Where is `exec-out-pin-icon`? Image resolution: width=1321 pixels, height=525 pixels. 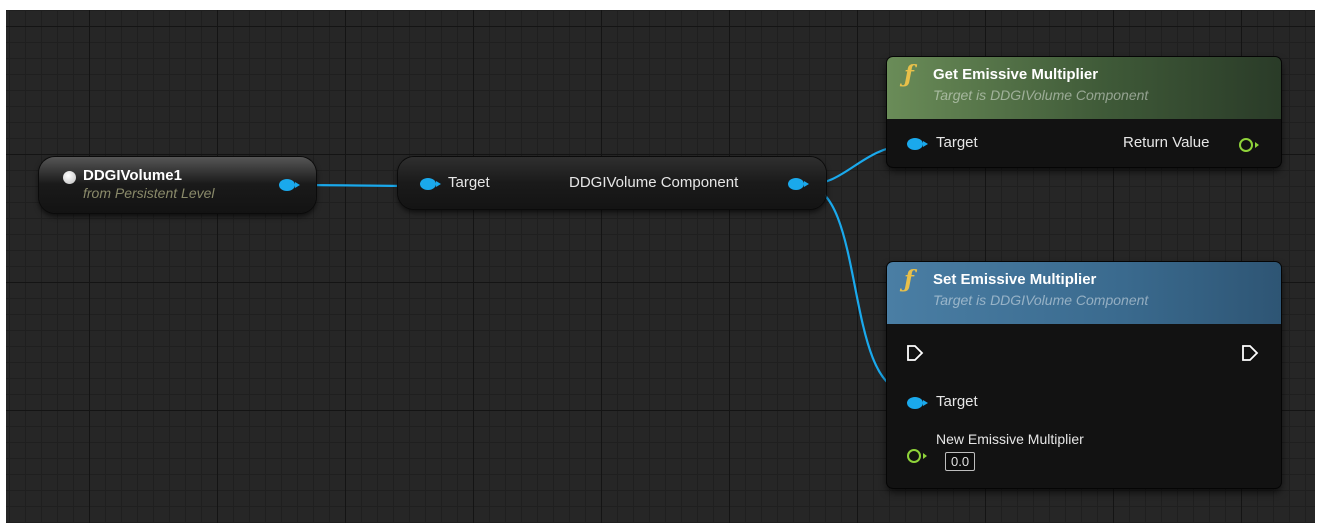 exec-out-pin-icon is located at coordinates (1250, 353).